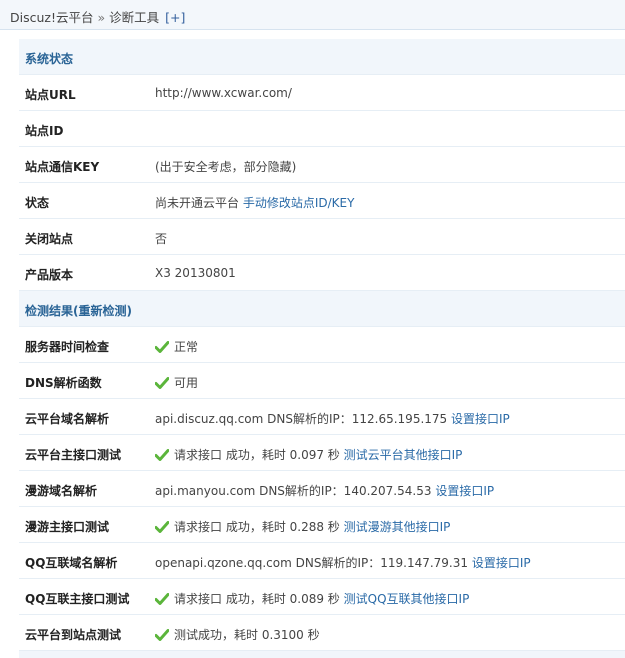 The image size is (625, 658). What do you see at coordinates (134, 17) in the screenshot?
I see `breadcrumb-current: 诊断工具` at bounding box center [134, 17].